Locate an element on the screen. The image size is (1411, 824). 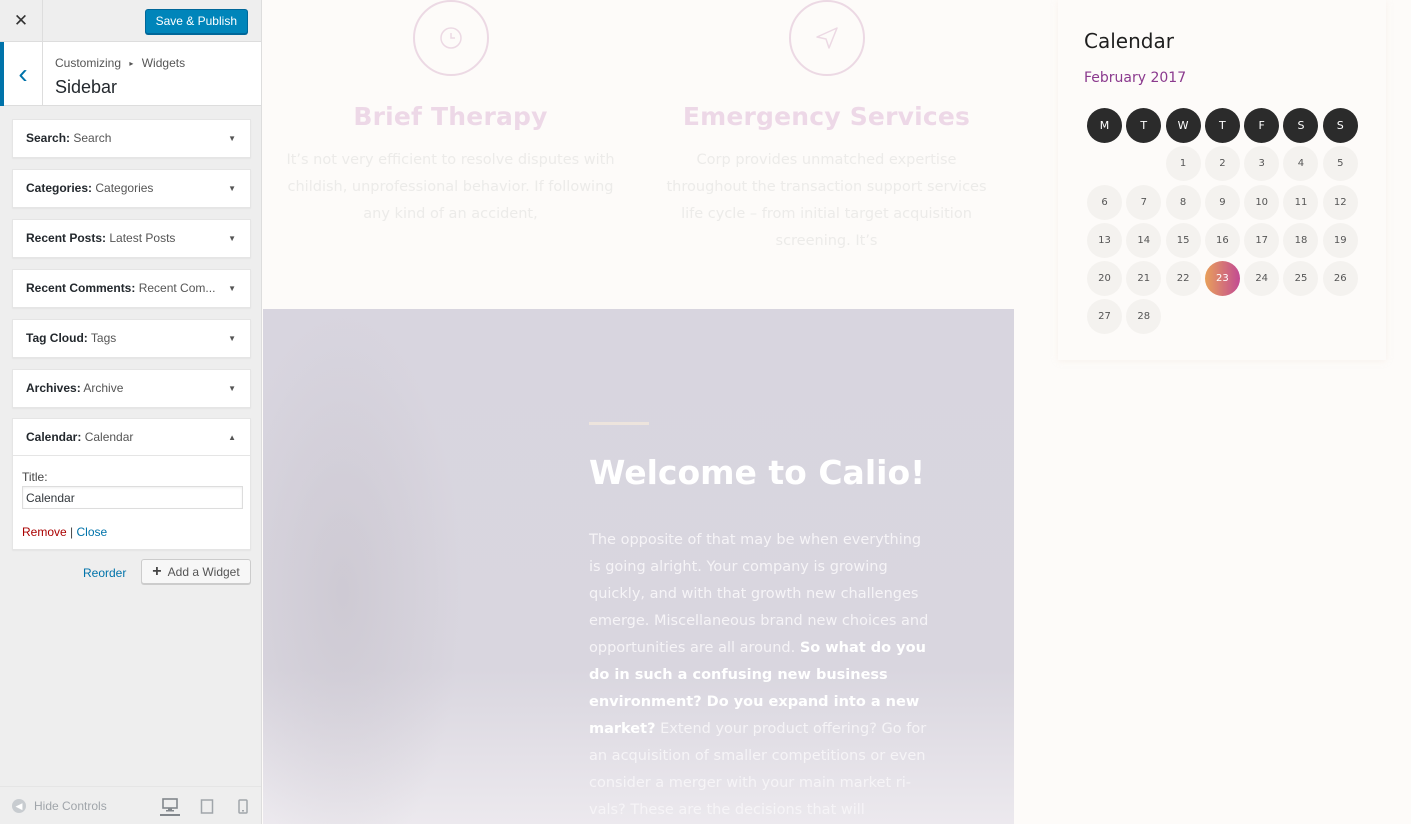
widget-header: Recent Posts: Latest Posts ▼ is located at coordinates (131, 238).